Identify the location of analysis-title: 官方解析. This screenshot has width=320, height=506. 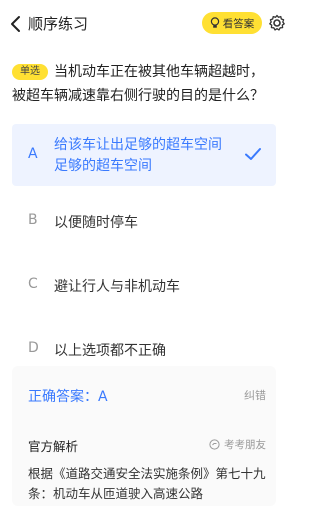
(53, 446).